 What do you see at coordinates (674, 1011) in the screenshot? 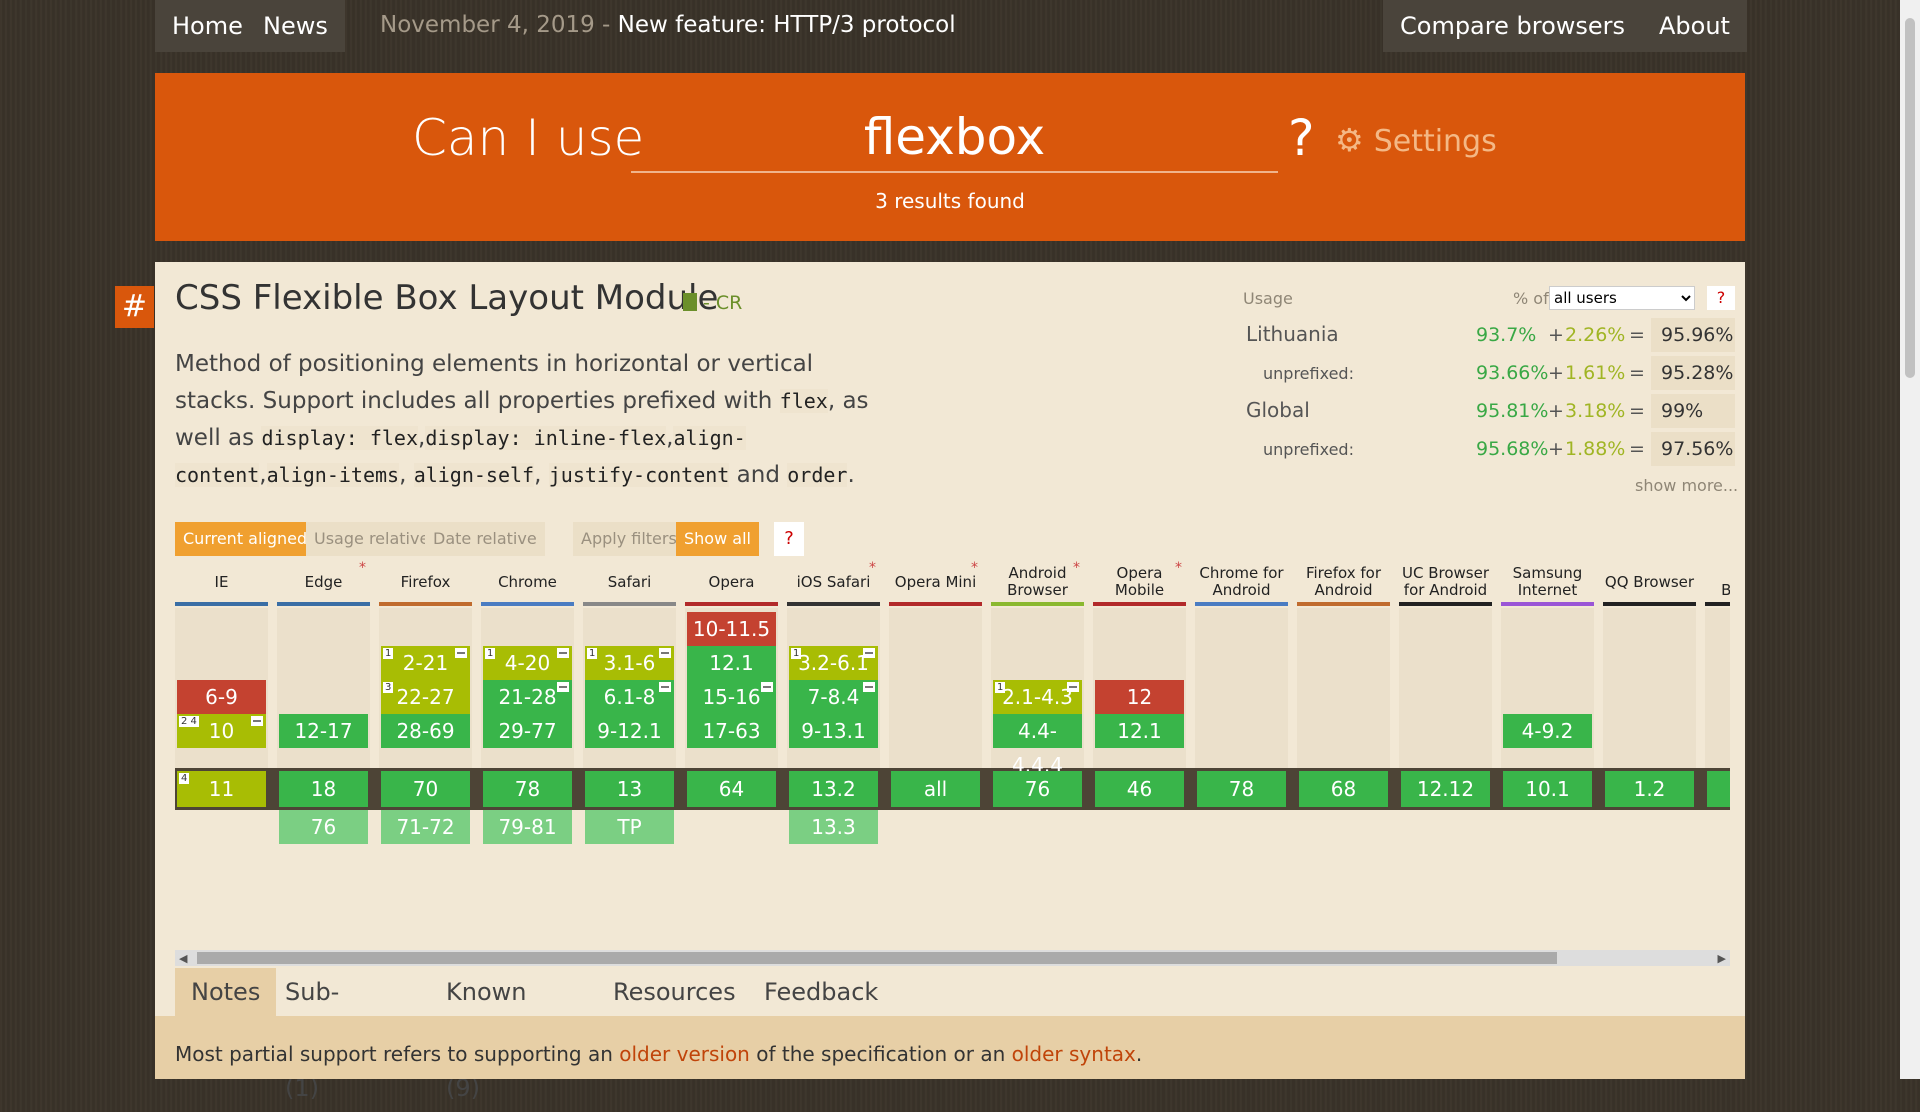
I see `tab-resources: Resources (13)` at bounding box center [674, 1011].